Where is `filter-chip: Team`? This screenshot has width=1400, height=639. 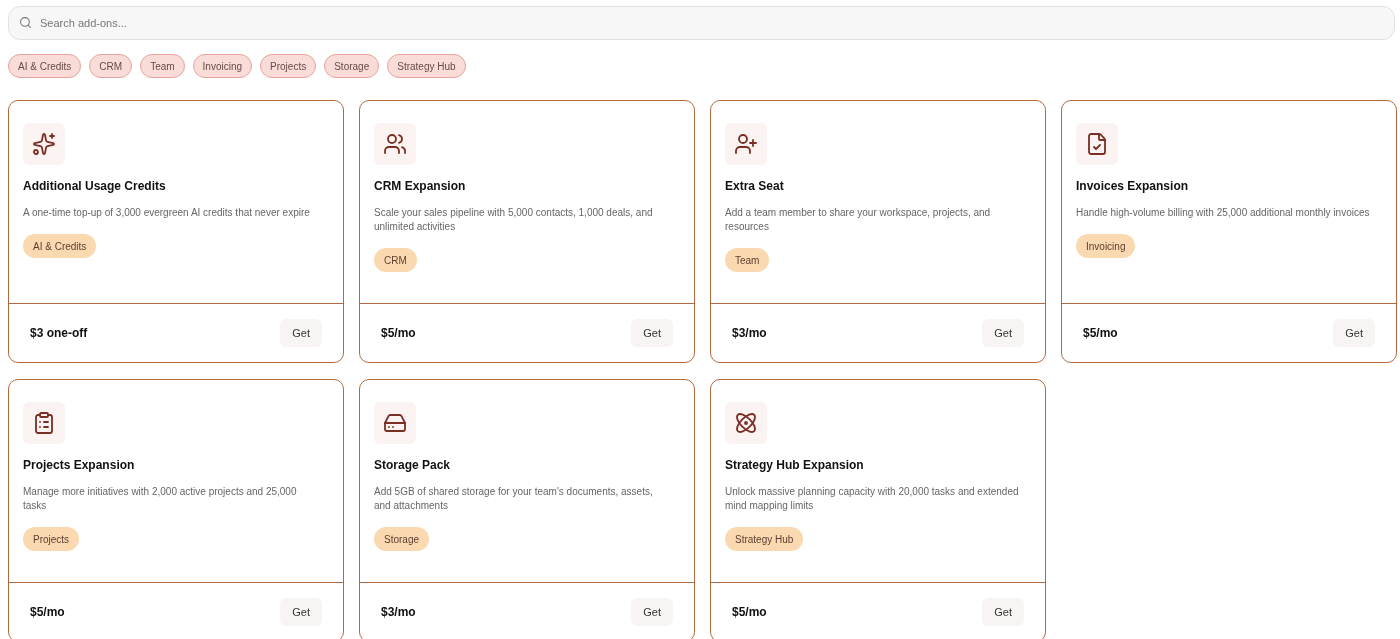
filter-chip: Team is located at coordinates (162, 66).